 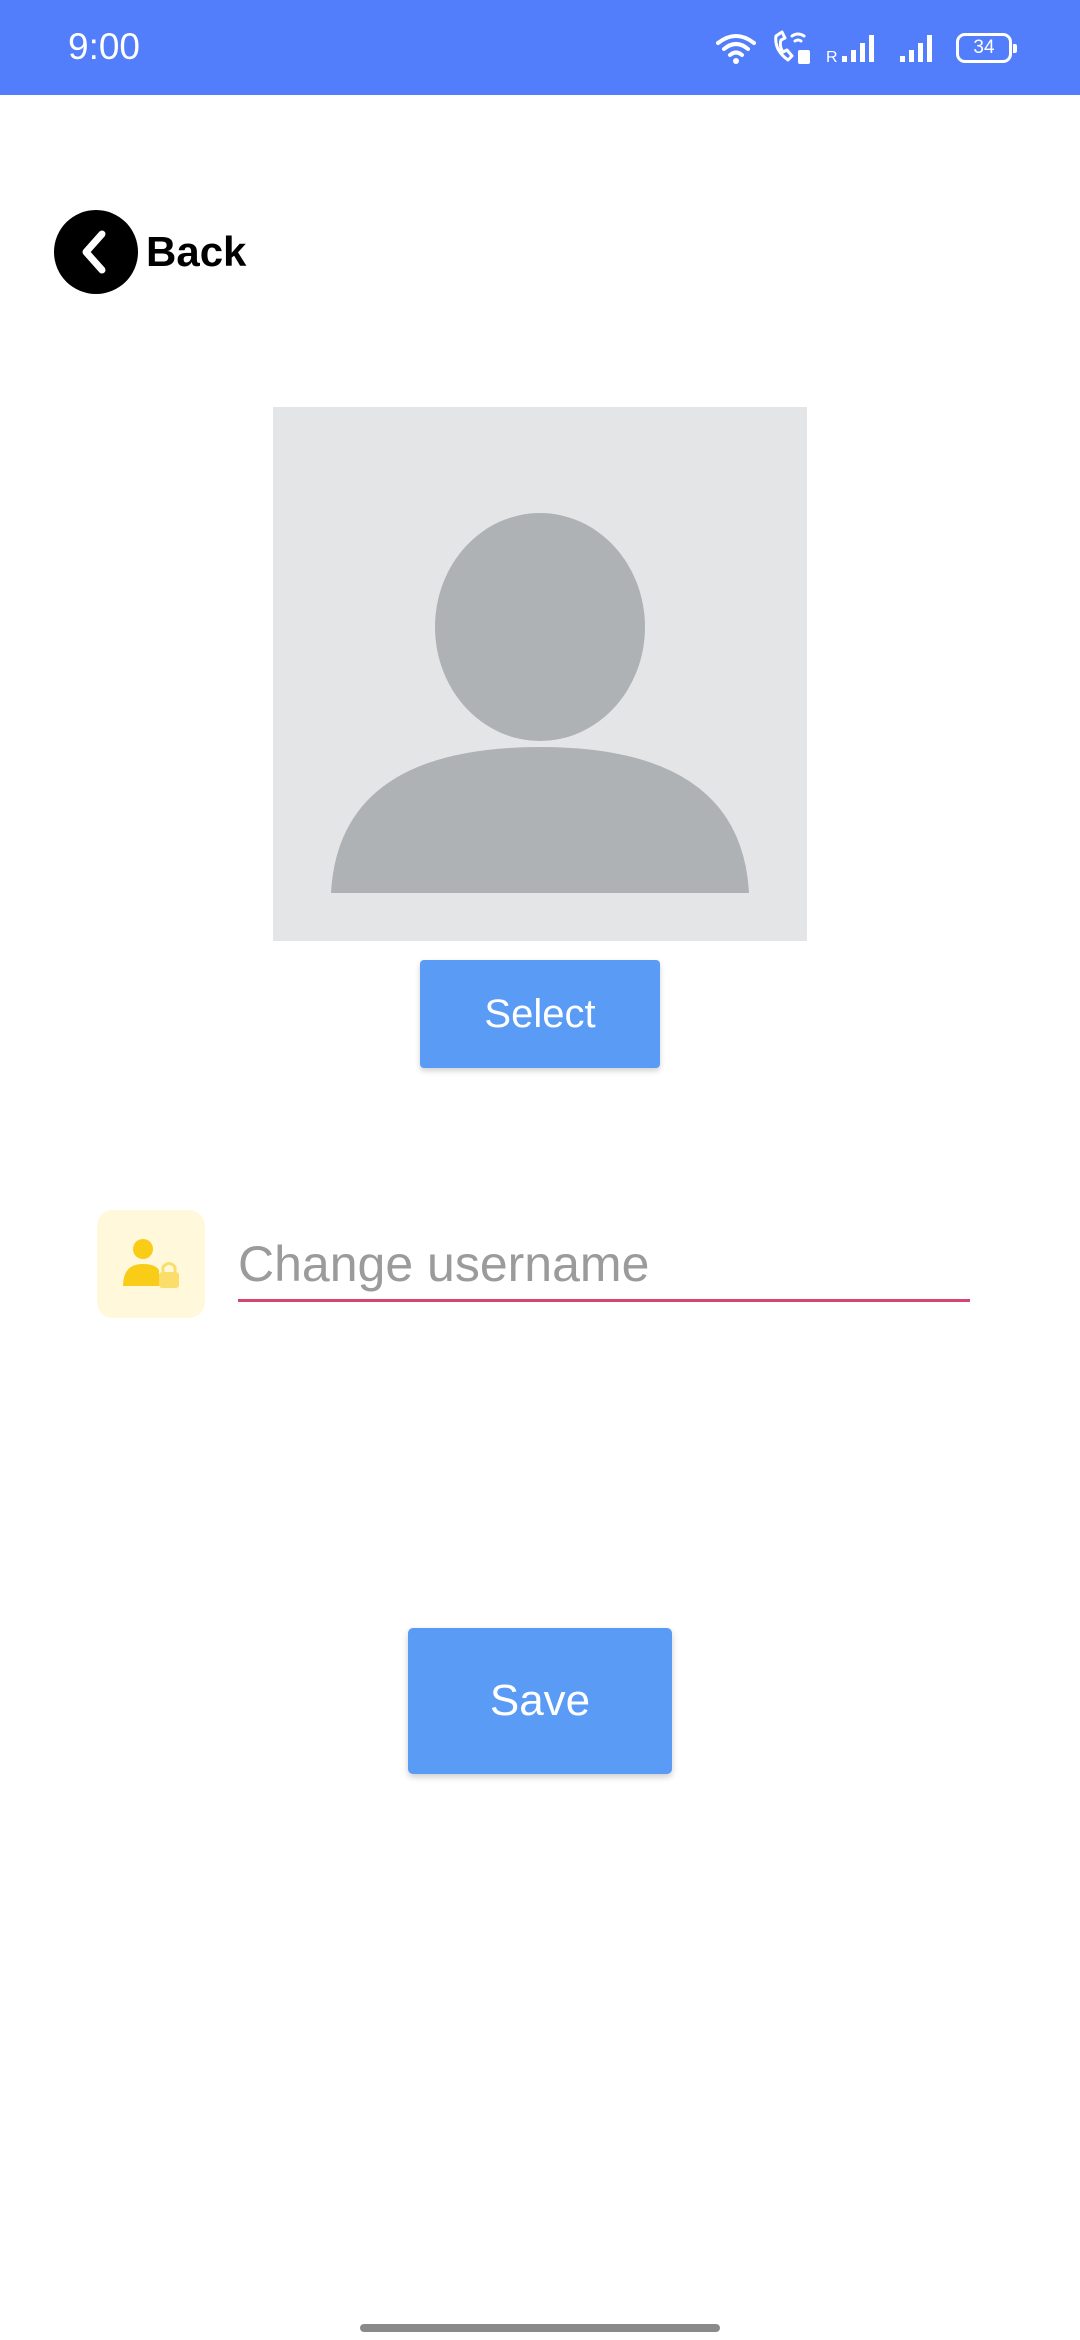 I want to click on default-avatar-icon, so click(x=540, y=703).